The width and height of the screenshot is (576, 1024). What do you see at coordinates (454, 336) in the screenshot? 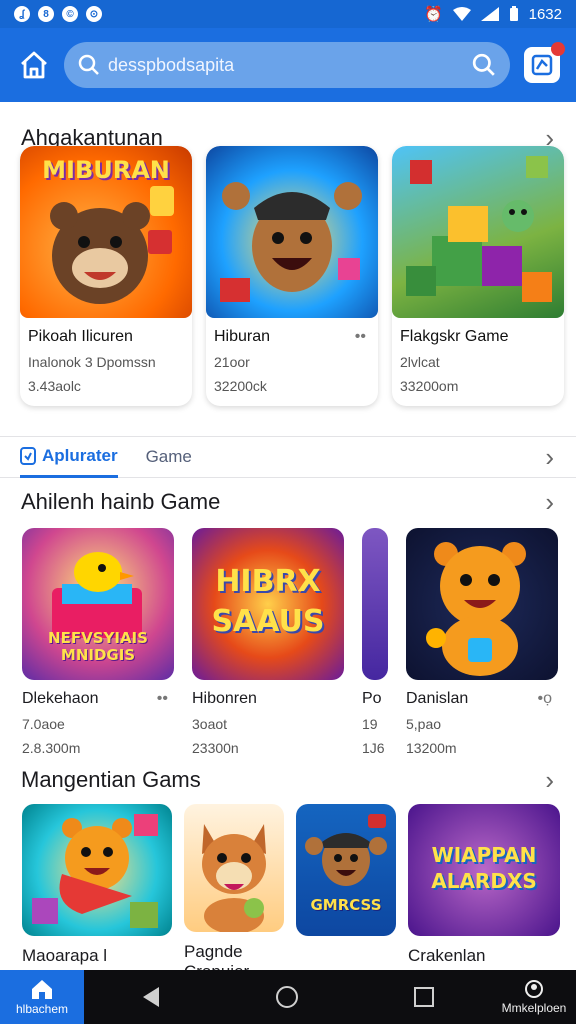
I see `app-title: Flakgskr Game` at bounding box center [454, 336].